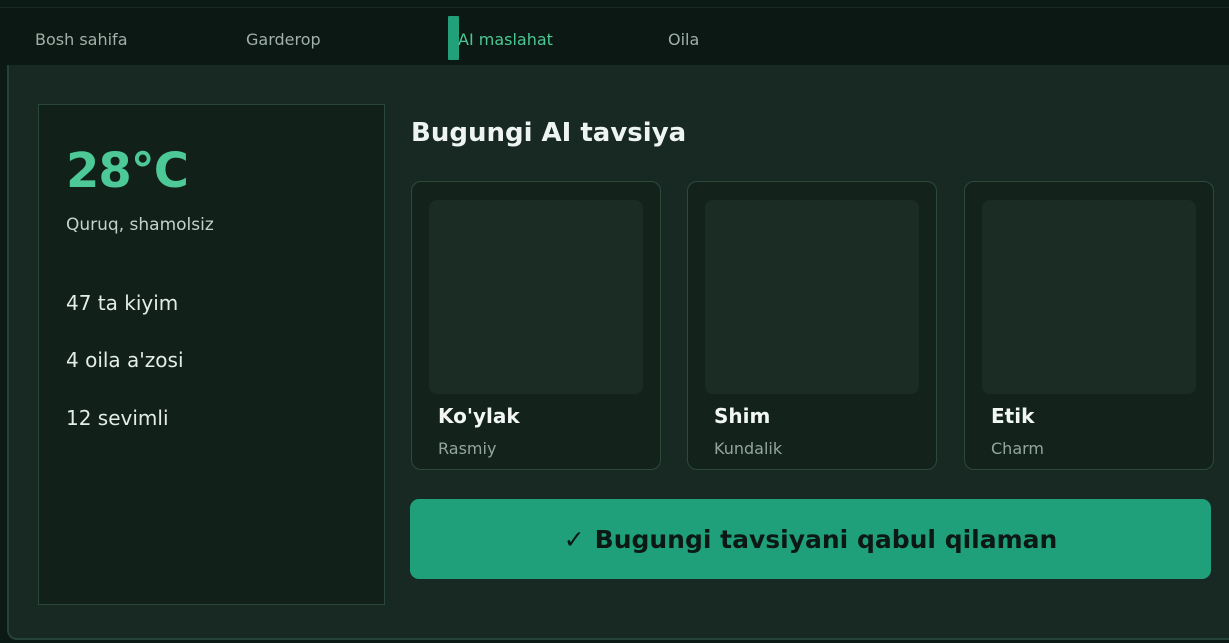  Describe the element at coordinates (505, 36) in the screenshot. I see `nav-item-ai-advice: AI maslahat` at that location.